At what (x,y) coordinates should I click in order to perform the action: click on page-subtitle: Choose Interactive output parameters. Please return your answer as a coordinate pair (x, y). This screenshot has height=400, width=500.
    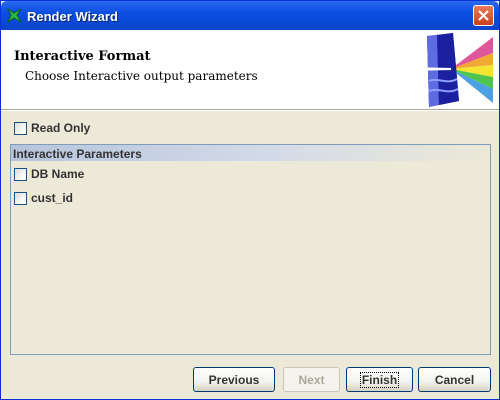
    Looking at the image, I should click on (141, 76).